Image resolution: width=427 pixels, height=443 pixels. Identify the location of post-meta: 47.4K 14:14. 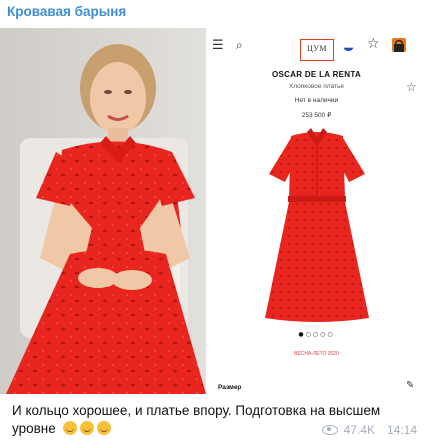
(369, 430).